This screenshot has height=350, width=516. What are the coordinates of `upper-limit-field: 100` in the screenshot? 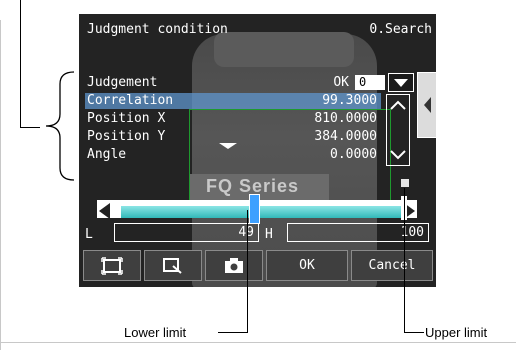 It's located at (358, 232).